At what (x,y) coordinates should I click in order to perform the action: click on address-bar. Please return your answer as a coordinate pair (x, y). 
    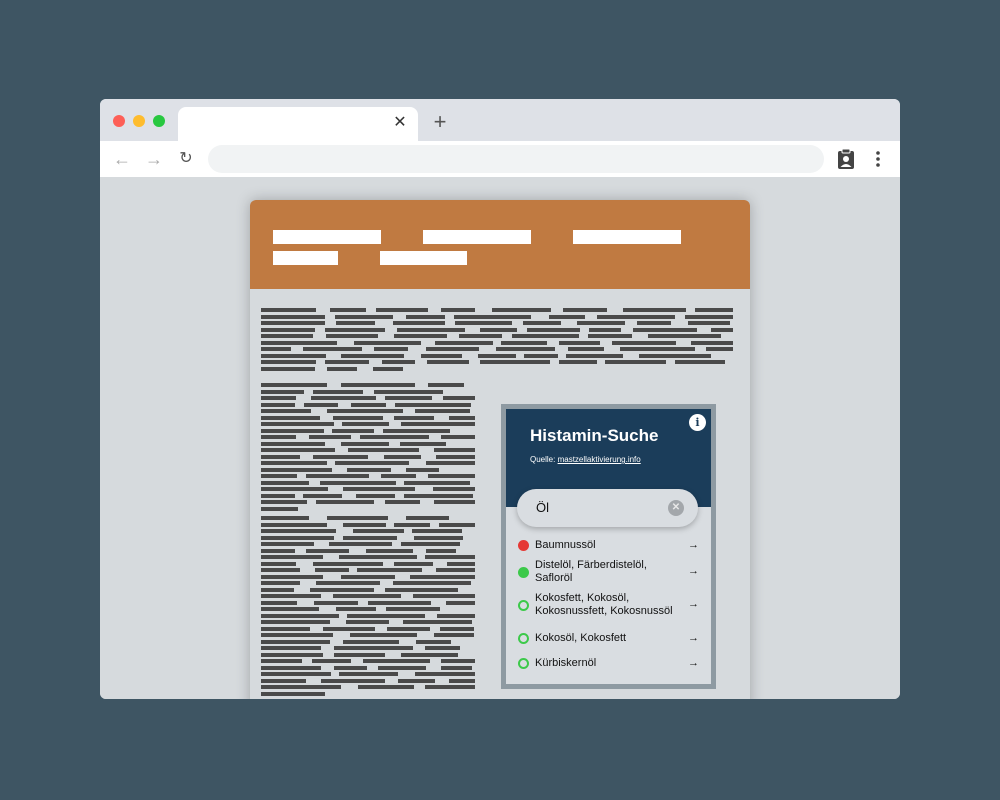
    Looking at the image, I should click on (516, 159).